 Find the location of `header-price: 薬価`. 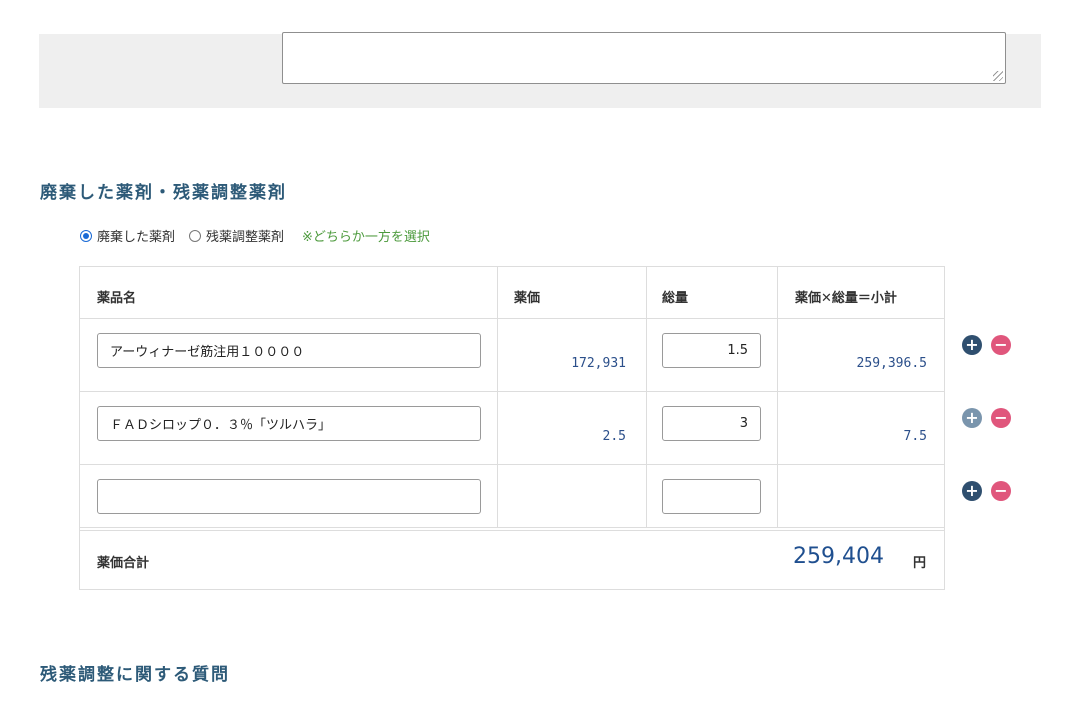

header-price: 薬価 is located at coordinates (527, 298).